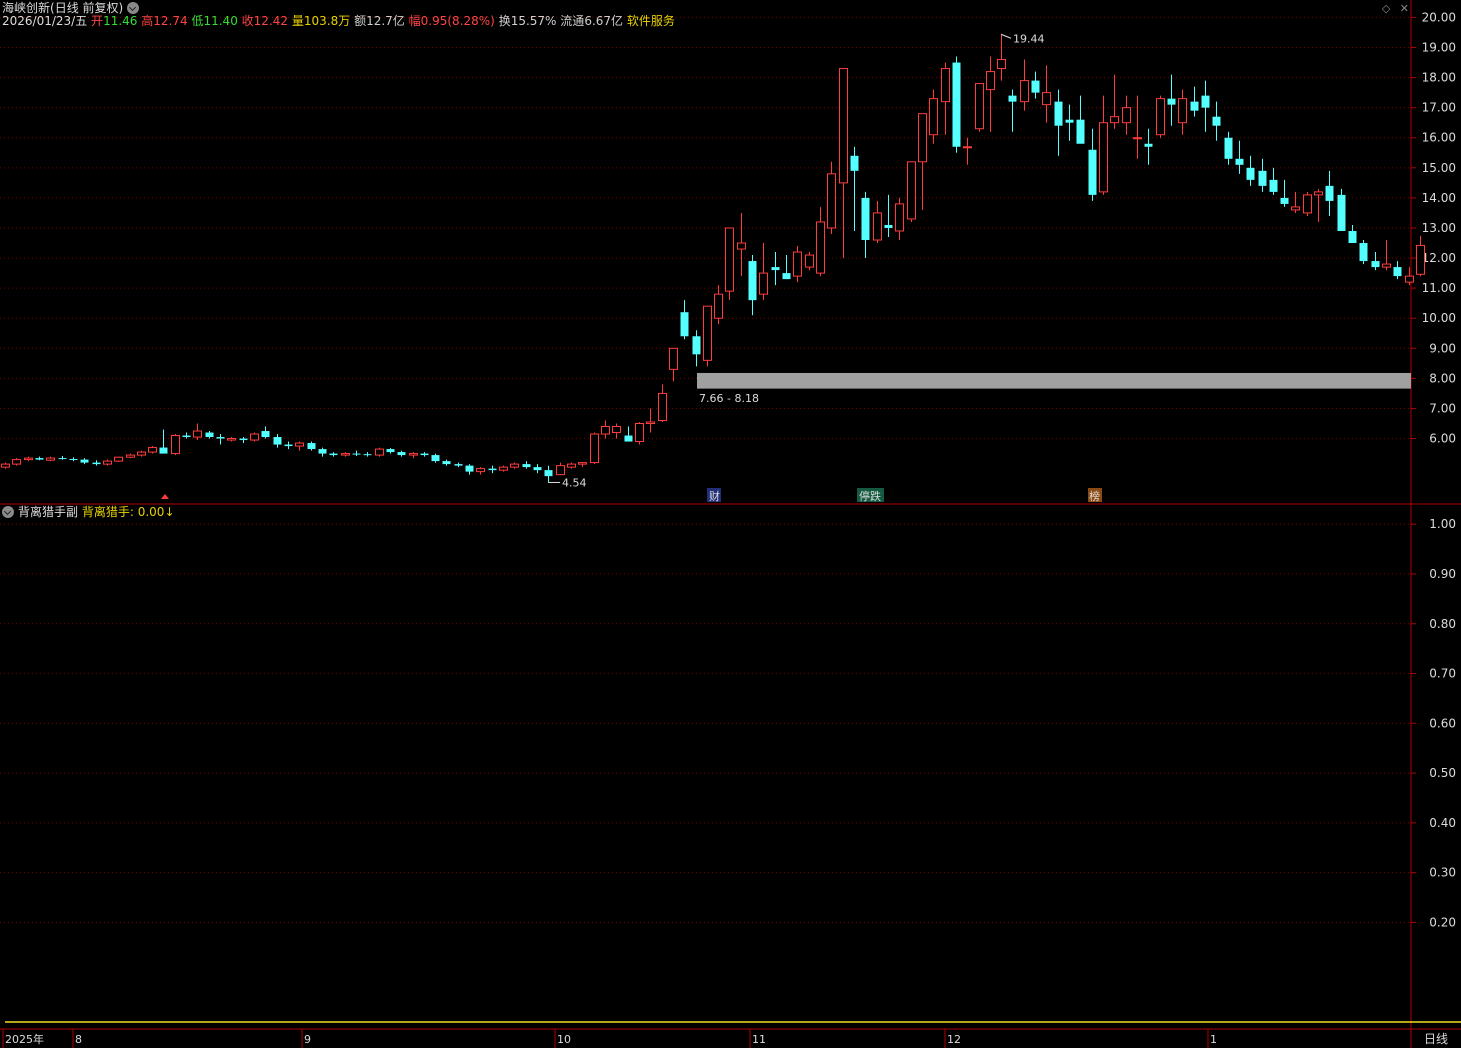 Image resolution: width=1461 pixels, height=1048 pixels. Describe the element at coordinates (1442, 922) in the screenshot. I see `indicator-axis-label: 0.20` at that location.